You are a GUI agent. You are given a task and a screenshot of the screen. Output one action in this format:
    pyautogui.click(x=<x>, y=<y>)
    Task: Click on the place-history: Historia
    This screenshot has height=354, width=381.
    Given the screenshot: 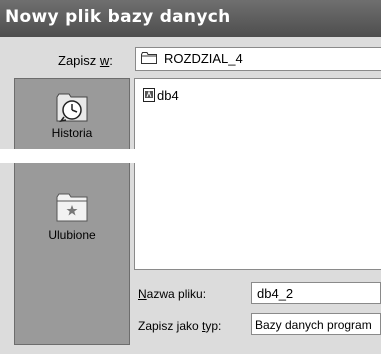 What is the action you would take?
    pyautogui.click(x=72, y=115)
    